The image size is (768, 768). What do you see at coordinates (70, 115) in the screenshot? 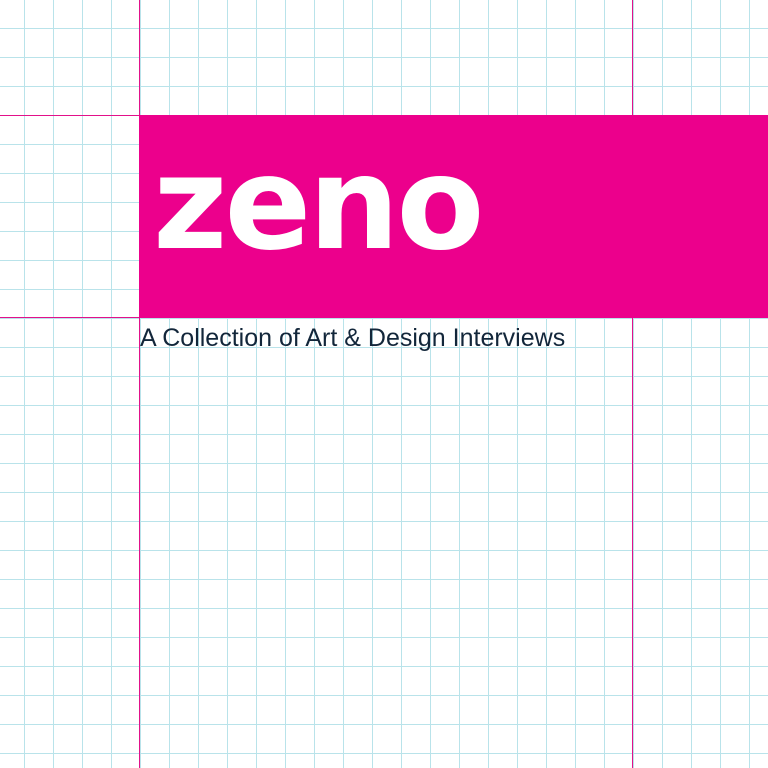
I see `horizontal-guide-line-top` at bounding box center [70, 115].